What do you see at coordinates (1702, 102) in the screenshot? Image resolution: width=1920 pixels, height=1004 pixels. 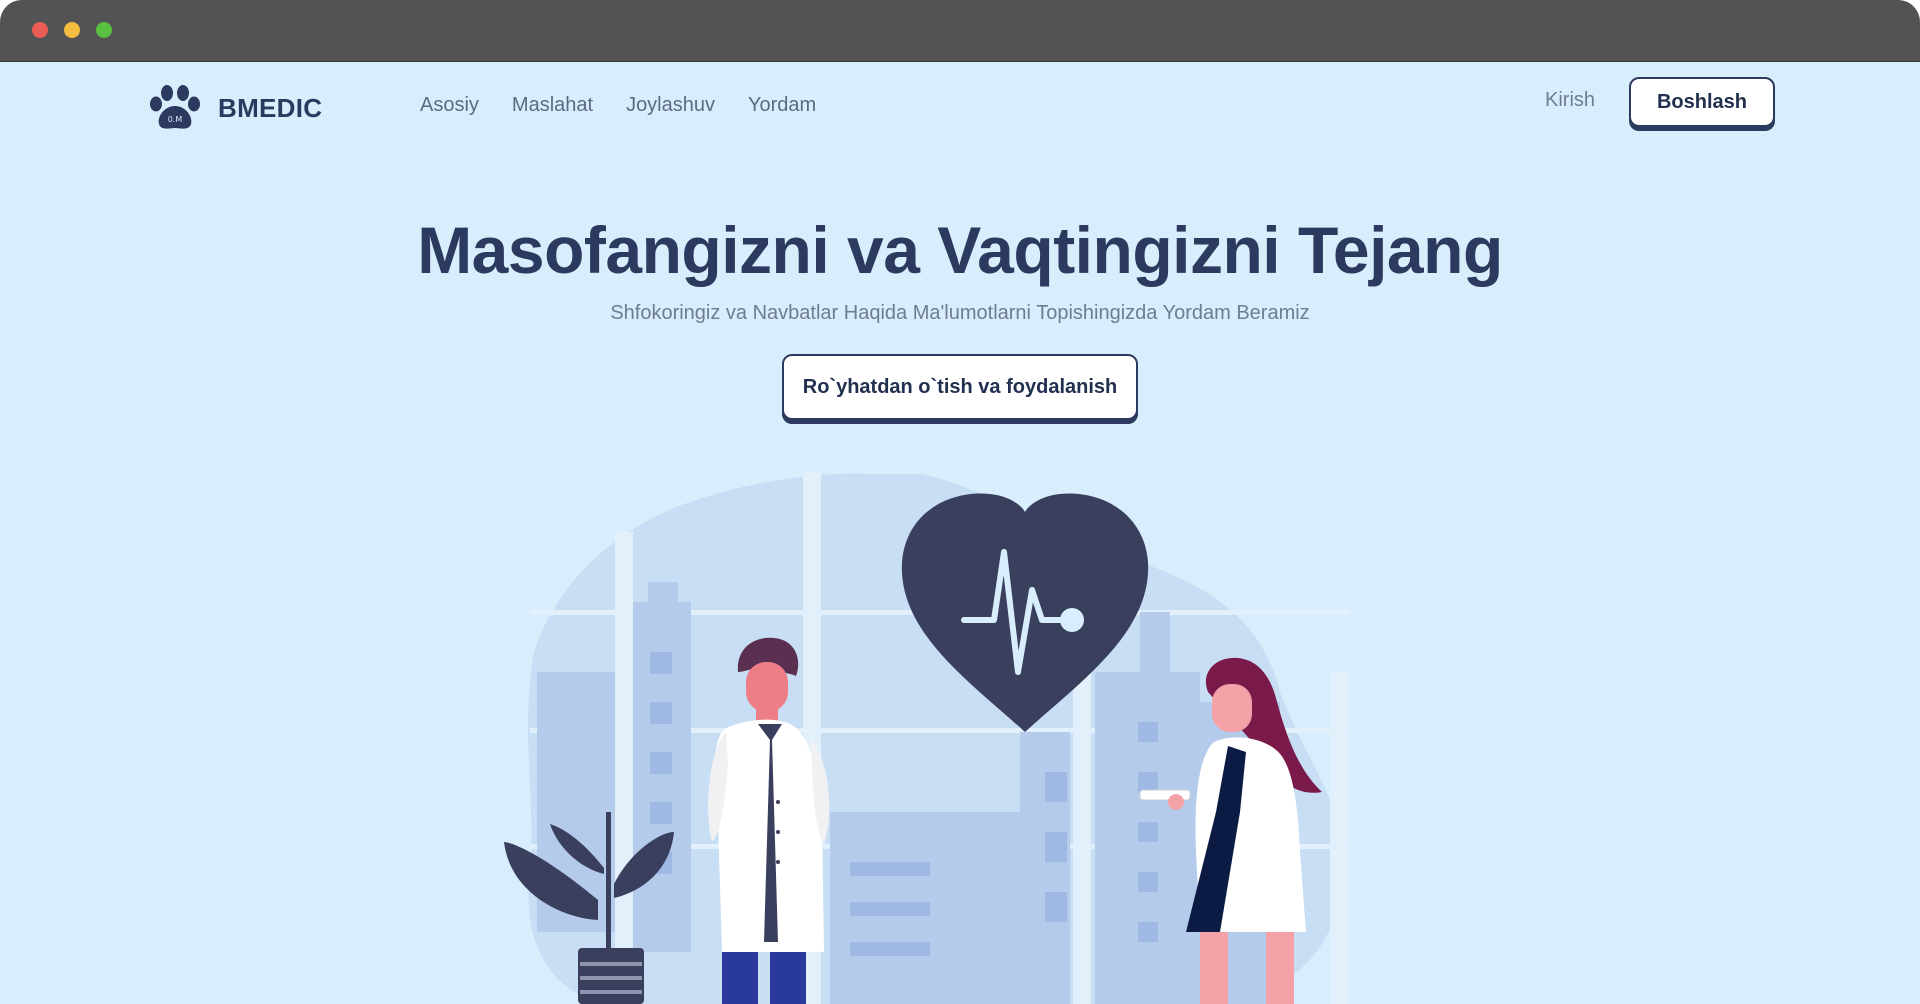 I see `start-button: Boshlash` at bounding box center [1702, 102].